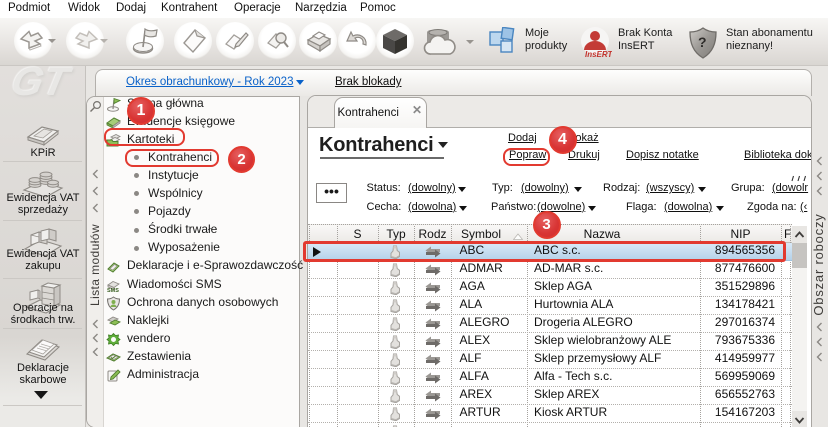  What do you see at coordinates (113, 290) in the screenshot?
I see `svg-text: SMS` at bounding box center [113, 290].